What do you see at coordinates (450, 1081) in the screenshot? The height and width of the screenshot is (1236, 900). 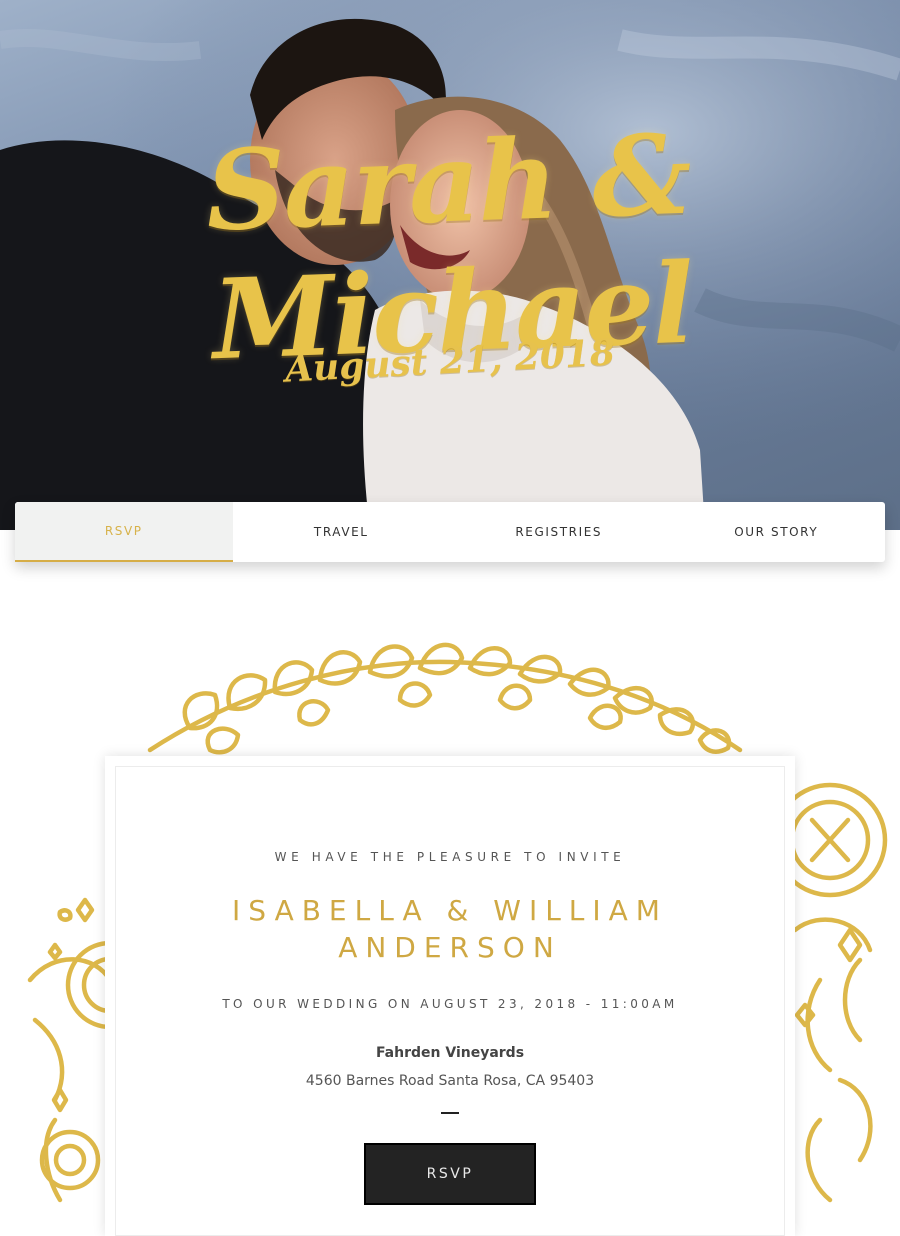 I see `venue-address: 4560 Barnes Road Santa Rosa, CA 95403` at bounding box center [450, 1081].